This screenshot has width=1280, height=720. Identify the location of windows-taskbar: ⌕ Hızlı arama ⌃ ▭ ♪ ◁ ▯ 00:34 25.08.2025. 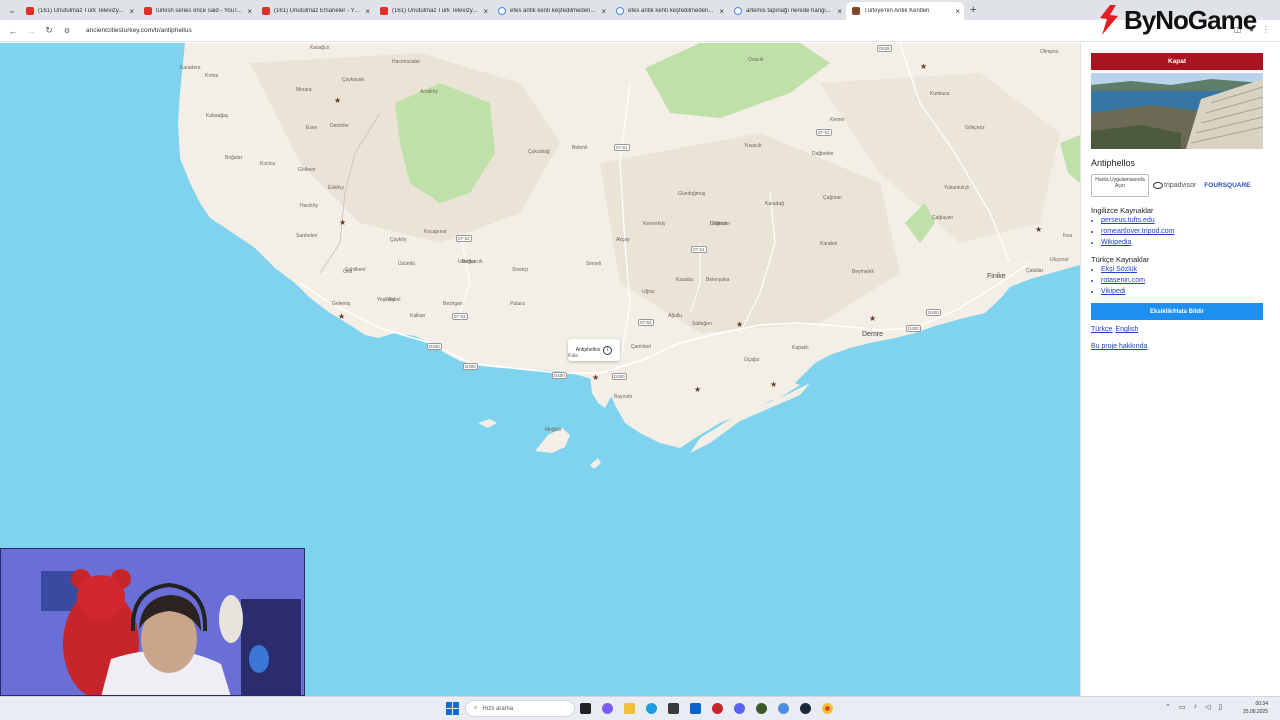
(640, 708).